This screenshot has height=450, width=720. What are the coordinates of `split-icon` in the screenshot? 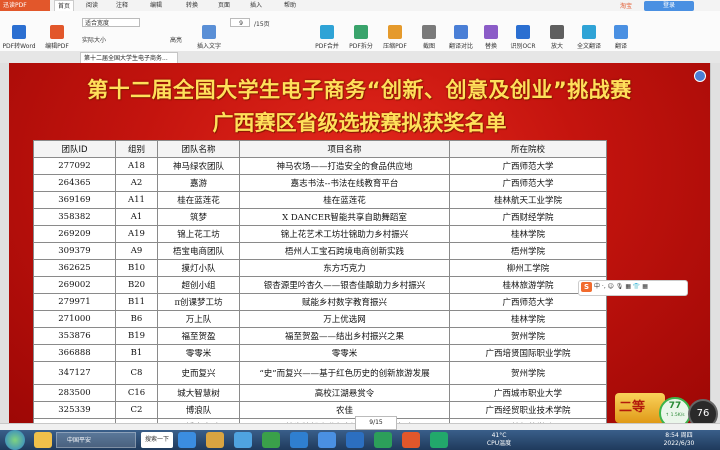 It's located at (361, 32).